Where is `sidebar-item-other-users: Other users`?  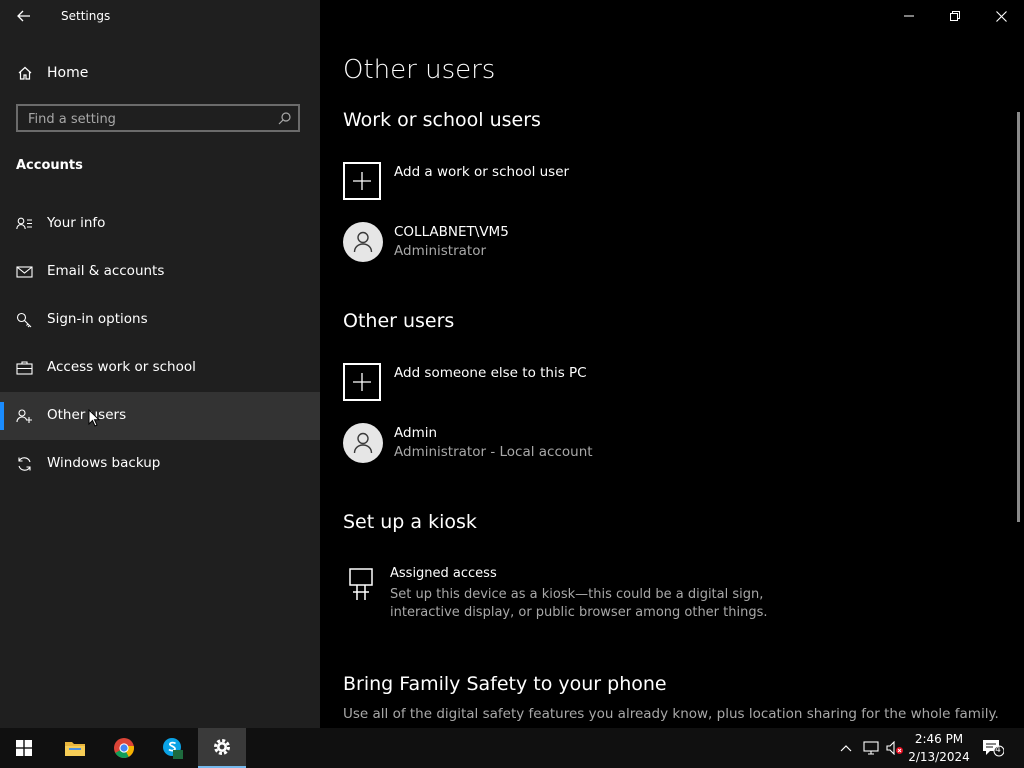
sidebar-item-other-users: Other users is located at coordinates (160, 416).